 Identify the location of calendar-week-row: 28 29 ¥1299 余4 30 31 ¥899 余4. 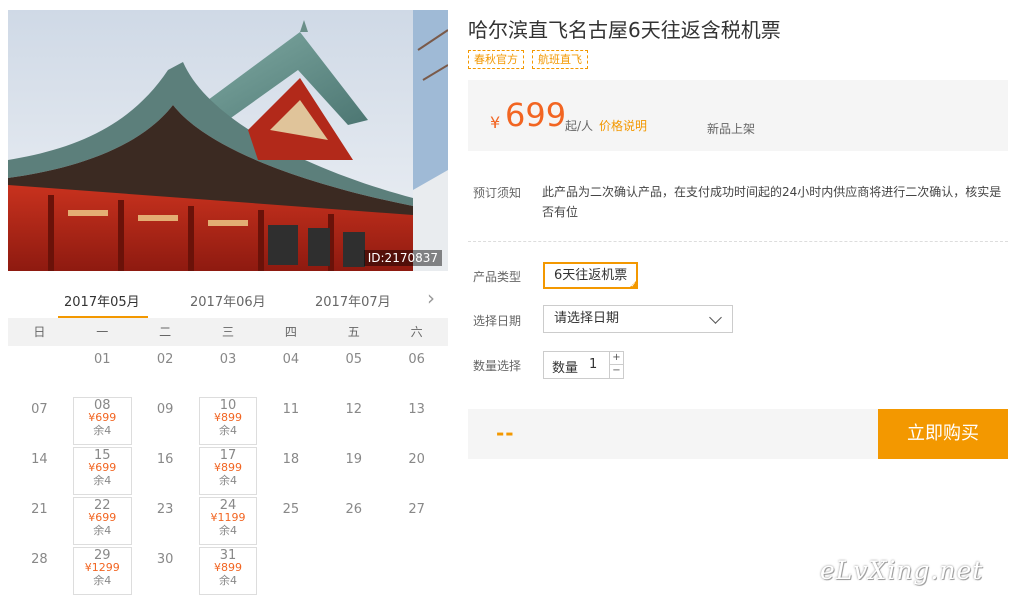
(228, 571).